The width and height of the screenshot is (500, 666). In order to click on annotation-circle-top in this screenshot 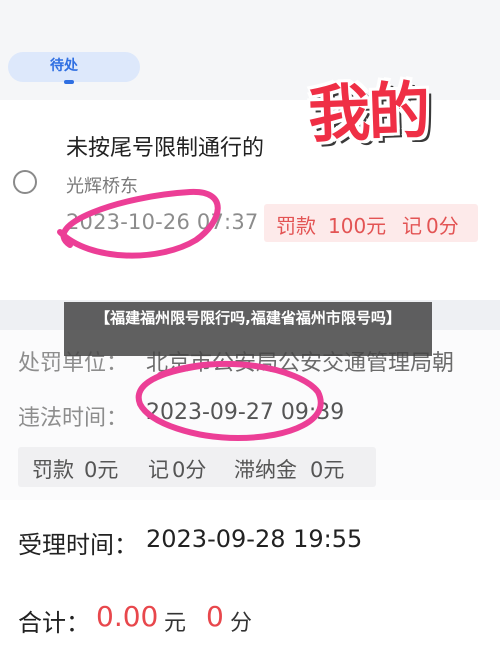, I will do `click(139, 223)`.